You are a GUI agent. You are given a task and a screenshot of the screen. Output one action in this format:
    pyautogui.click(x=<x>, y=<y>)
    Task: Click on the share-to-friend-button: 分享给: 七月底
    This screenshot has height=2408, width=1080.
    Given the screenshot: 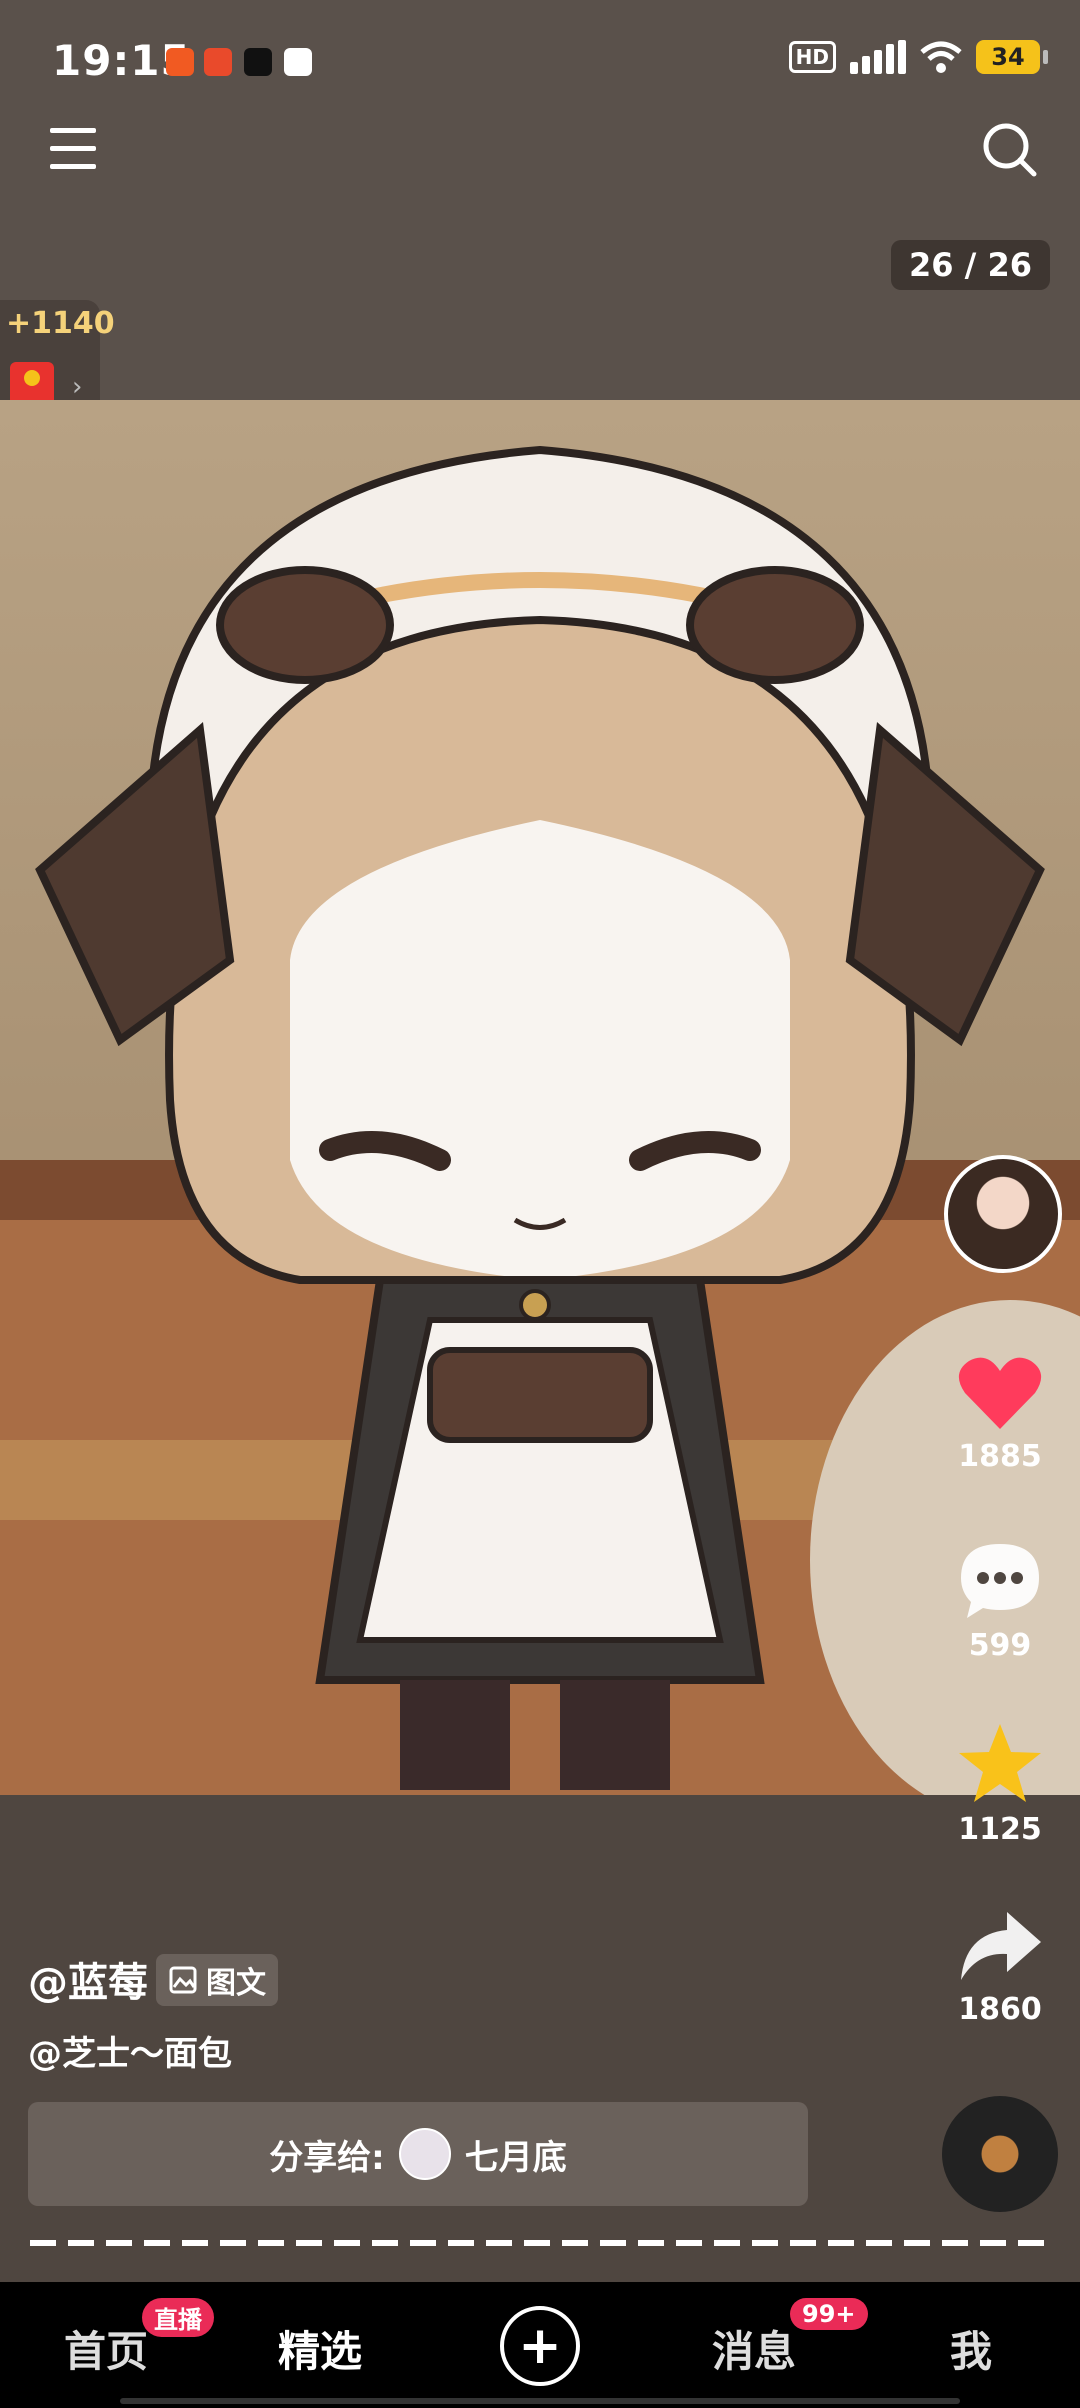 What is the action you would take?
    pyautogui.click(x=418, y=2154)
    